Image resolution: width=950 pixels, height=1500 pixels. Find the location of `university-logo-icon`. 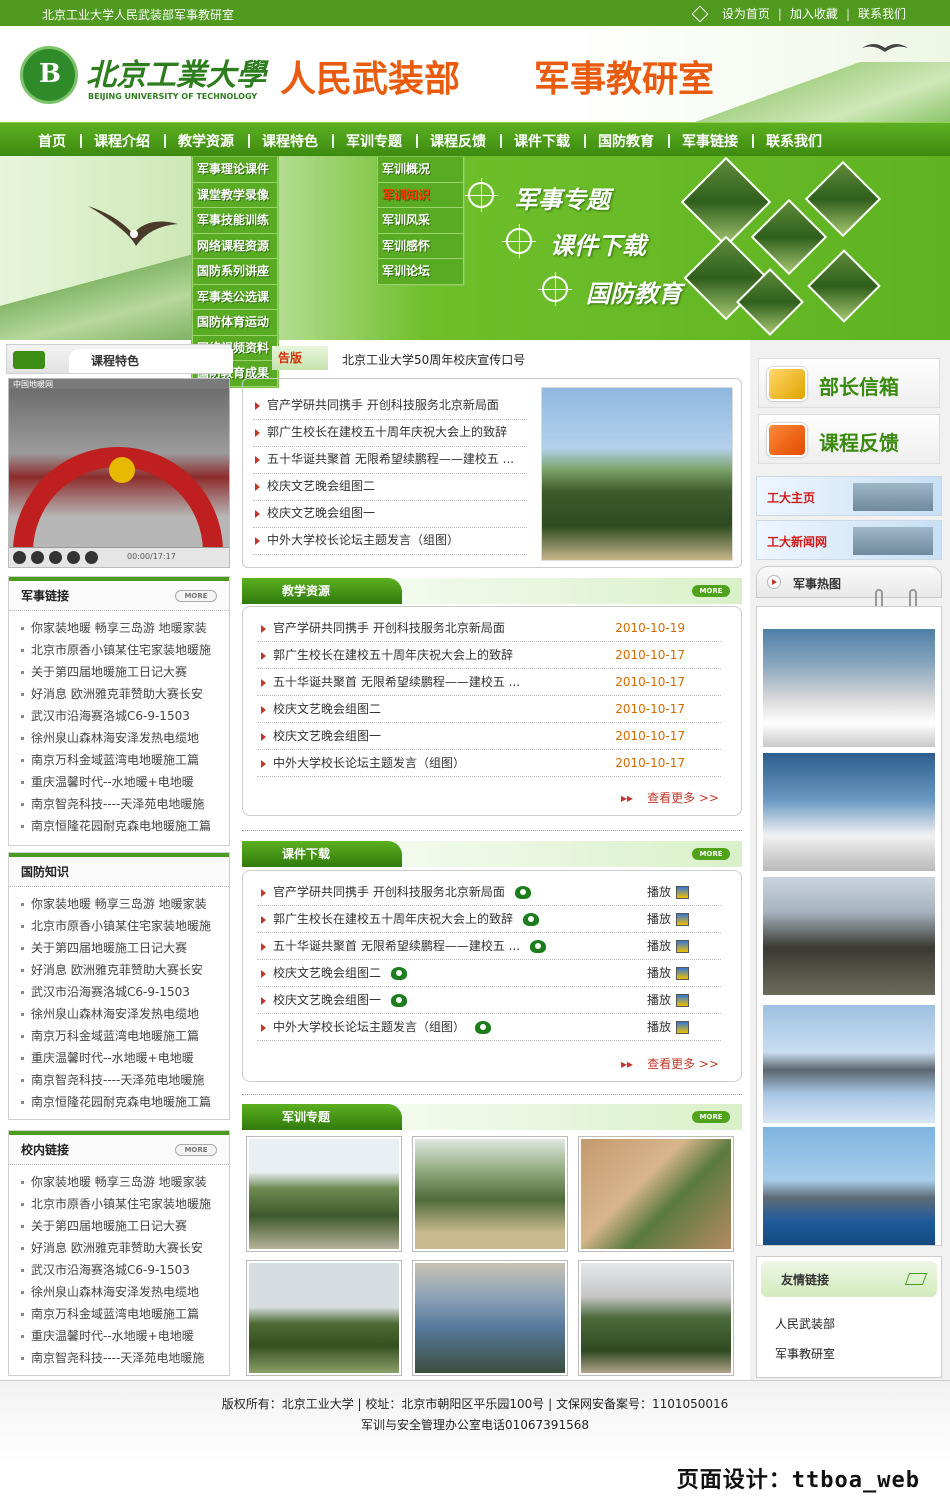

university-logo-icon is located at coordinates (49, 75).